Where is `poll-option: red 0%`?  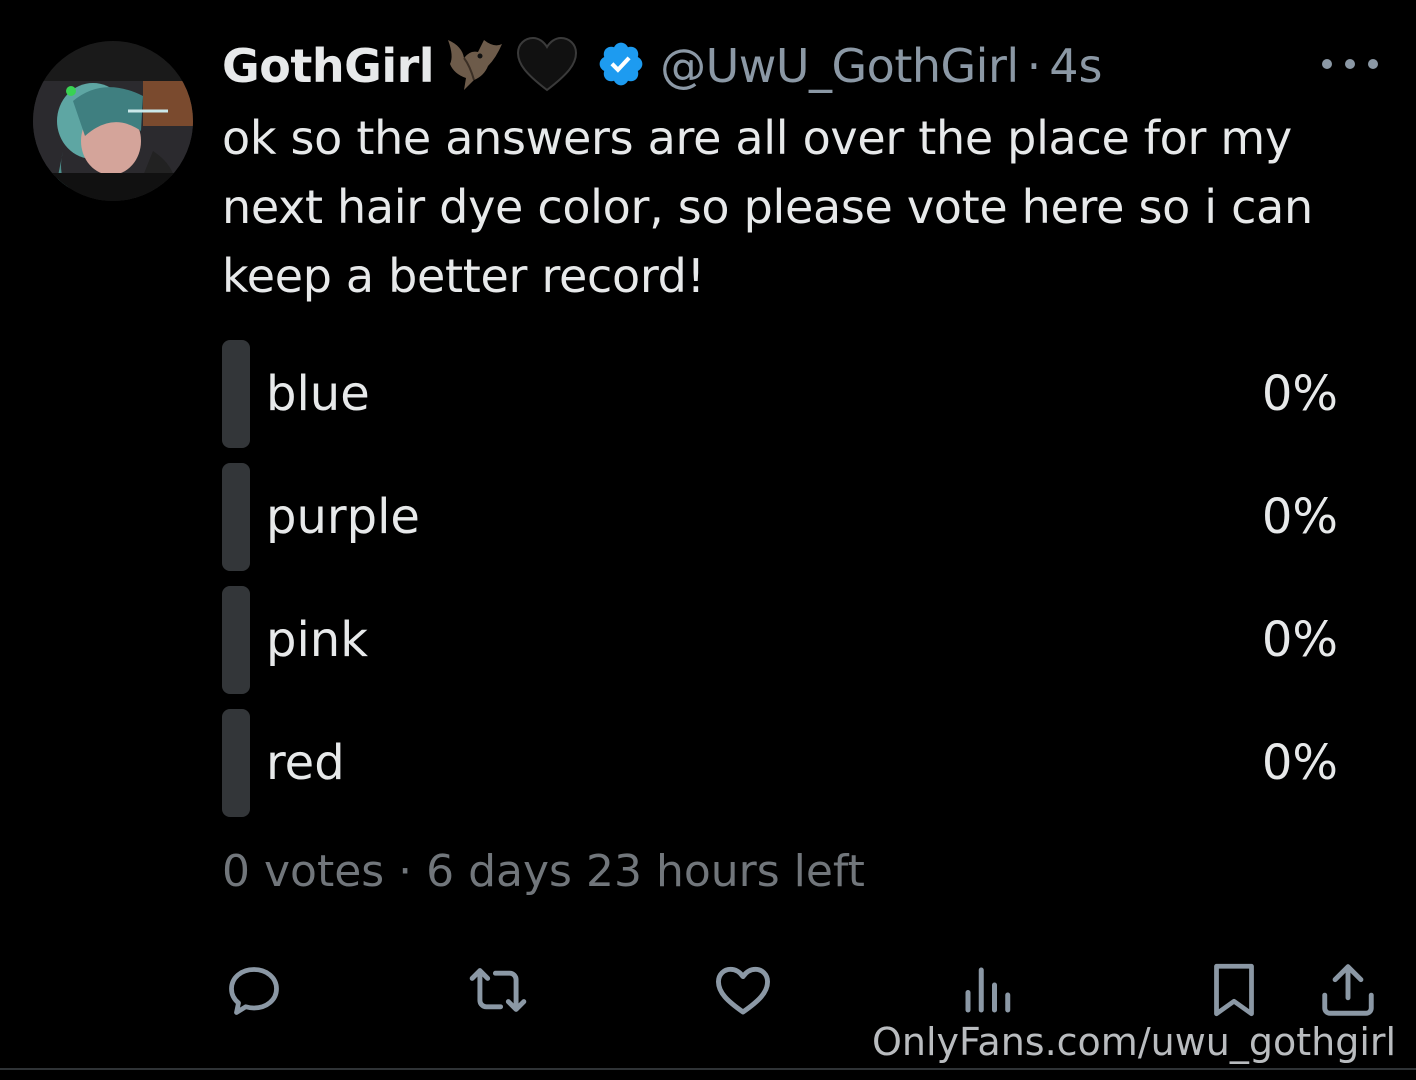 poll-option: red 0% is located at coordinates (792, 763).